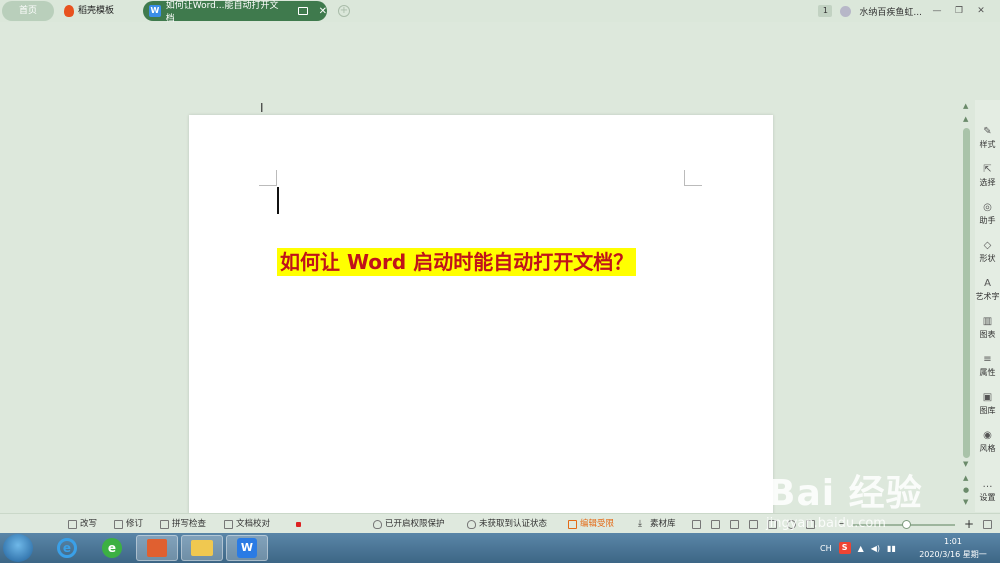 This screenshot has width=1000, height=563. I want to click on tab-document-label: 如何让Word...能自动打开文档, so click(222, 12).